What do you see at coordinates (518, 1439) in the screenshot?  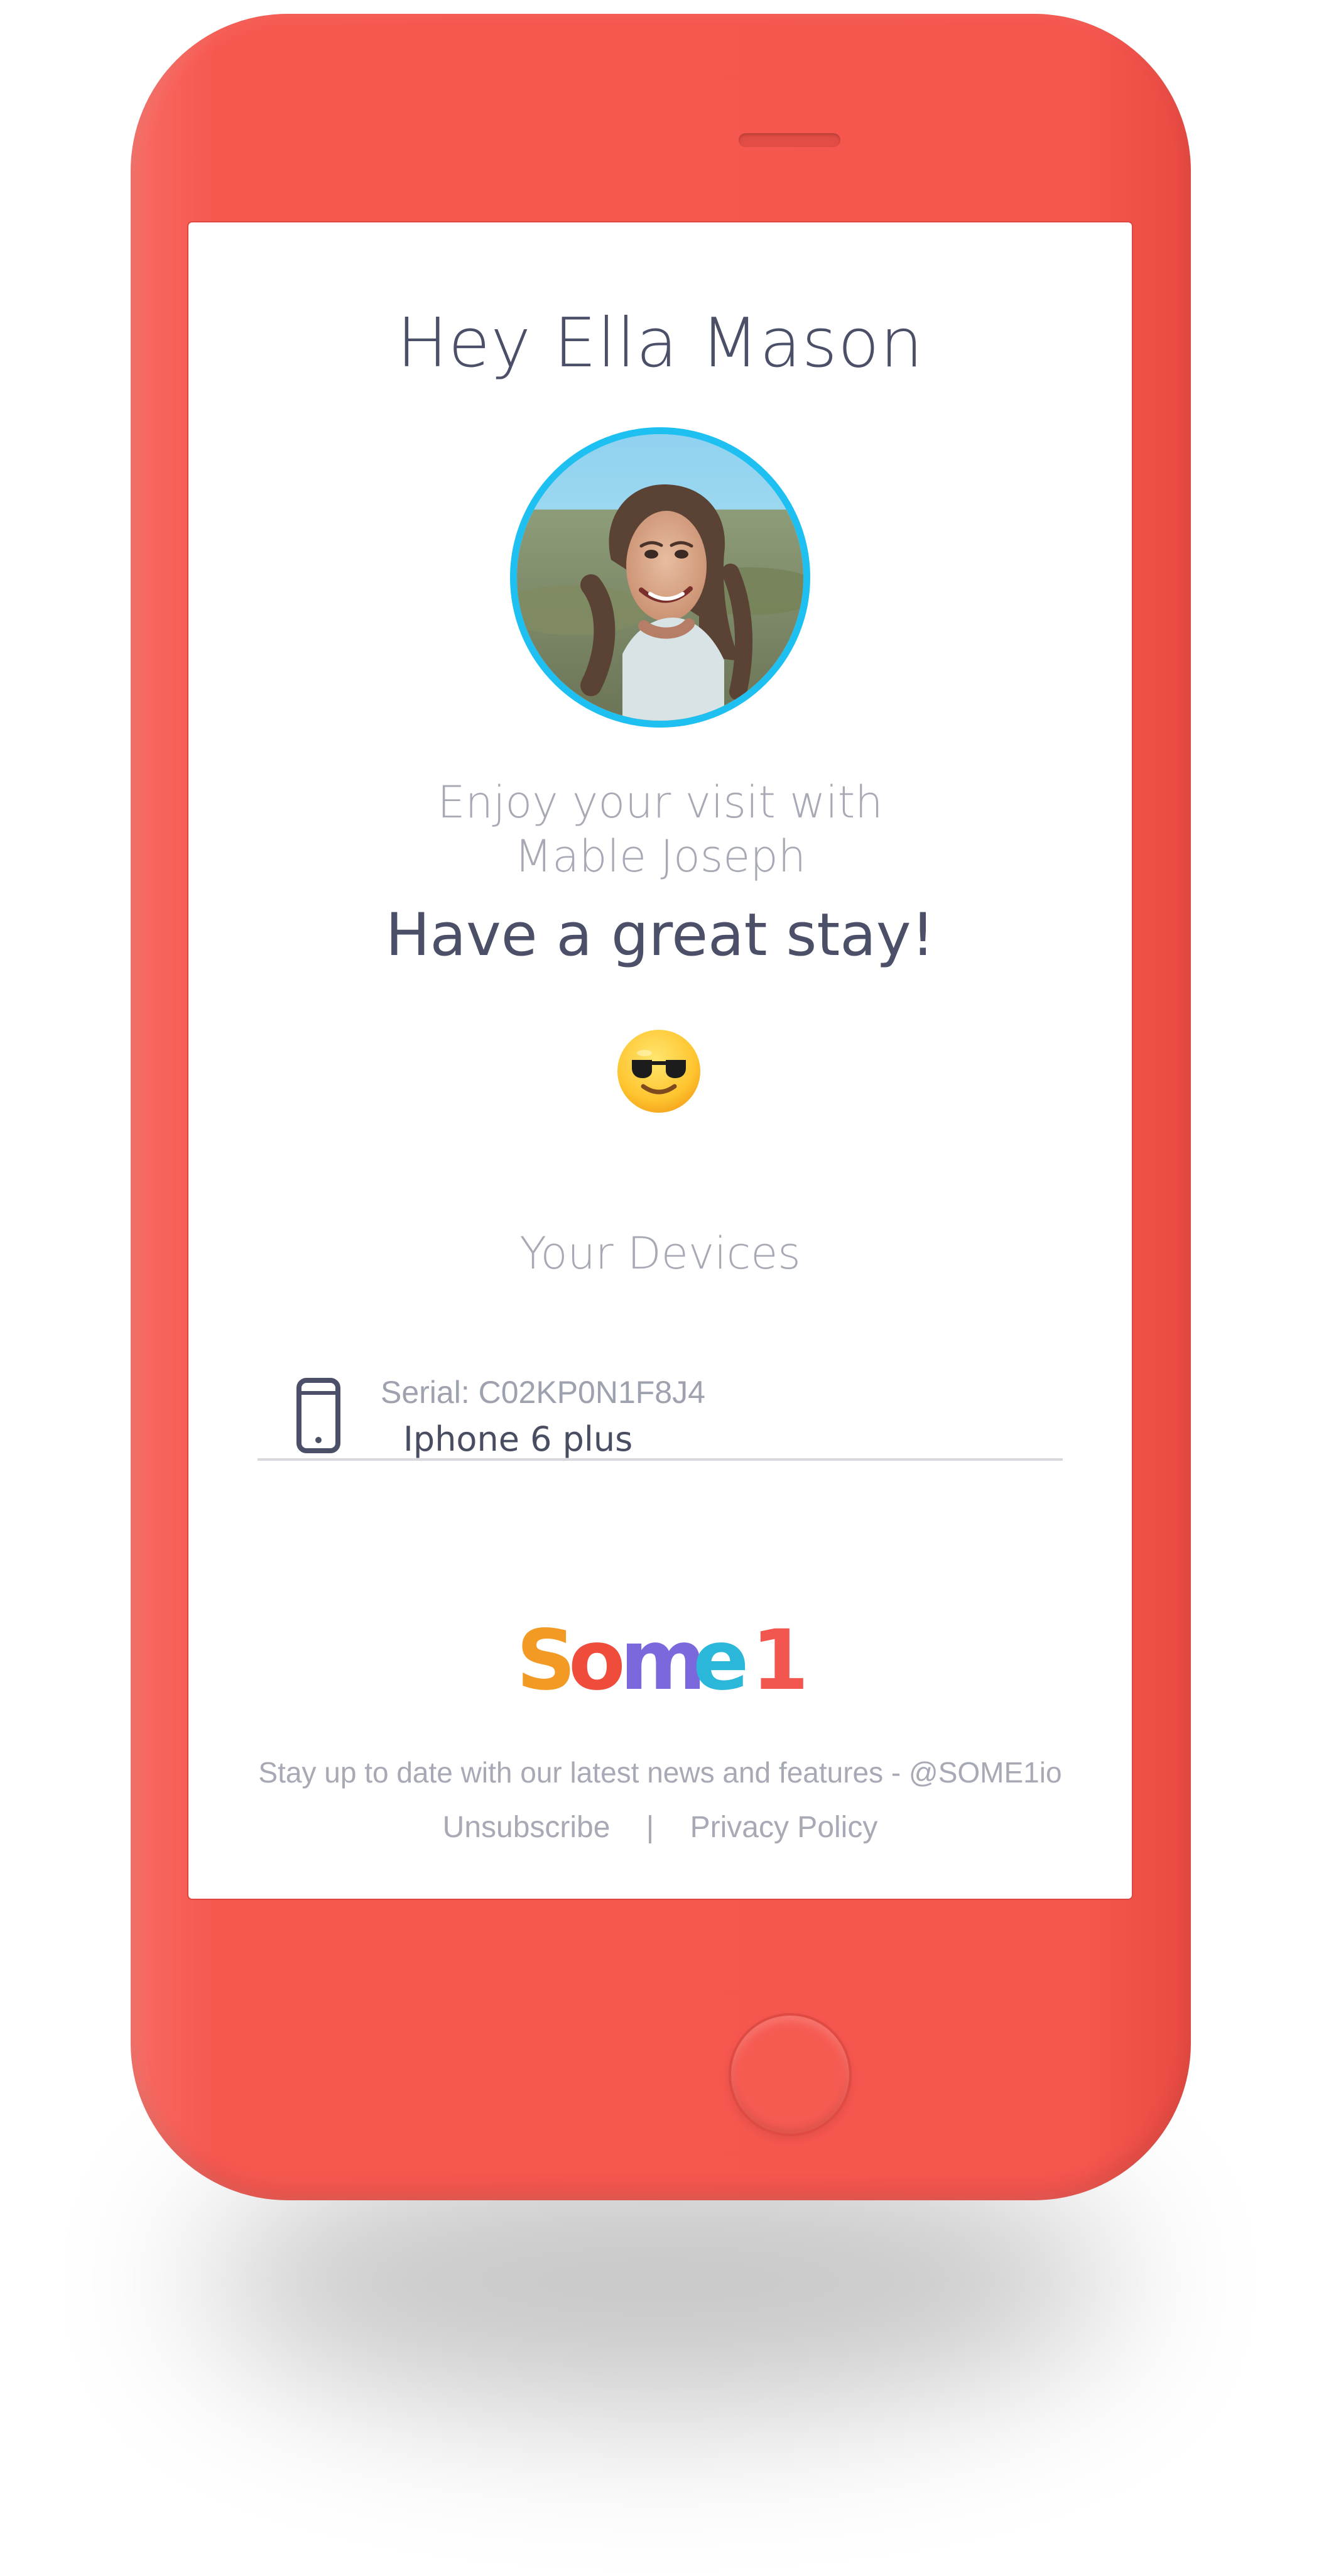 I see `device-name: Iphone 6 plus` at bounding box center [518, 1439].